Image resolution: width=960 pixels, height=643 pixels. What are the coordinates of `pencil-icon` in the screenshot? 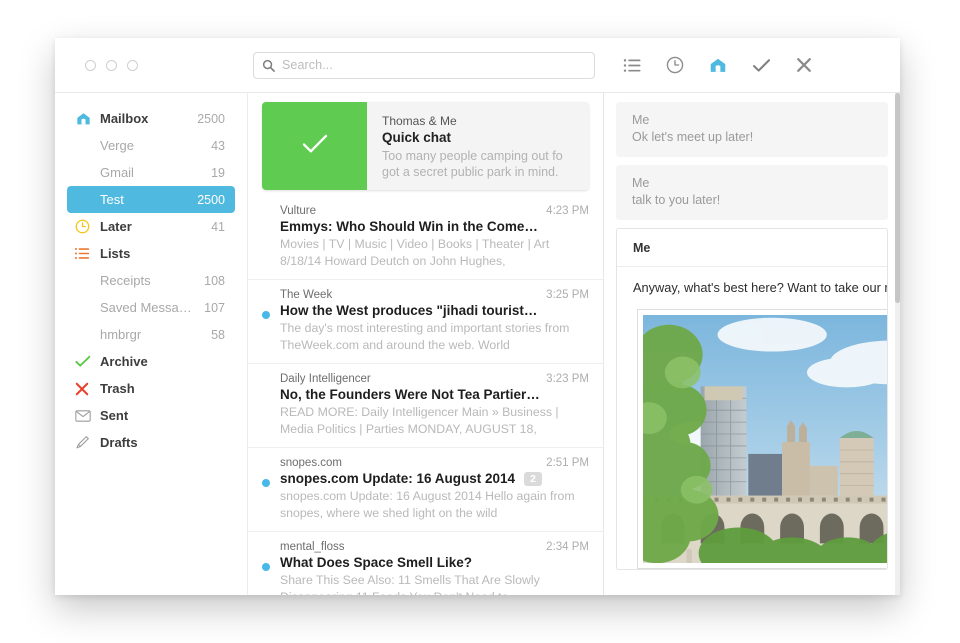 It's located at (83, 442).